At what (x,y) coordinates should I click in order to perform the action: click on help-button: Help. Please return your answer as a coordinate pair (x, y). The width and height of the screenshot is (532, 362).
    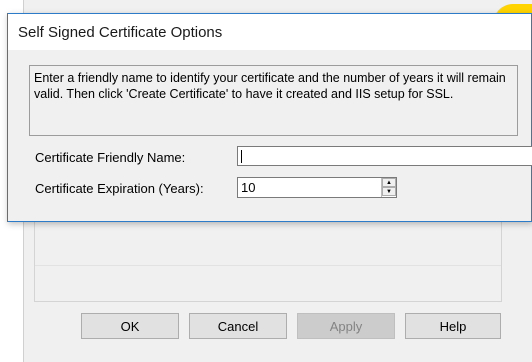
    Looking at the image, I should click on (453, 326).